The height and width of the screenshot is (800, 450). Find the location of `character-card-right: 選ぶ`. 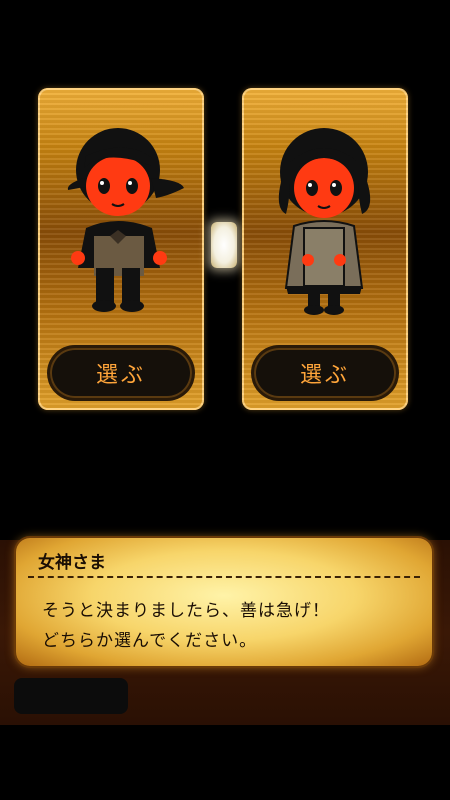

character-card-right: 選ぶ is located at coordinates (325, 249).